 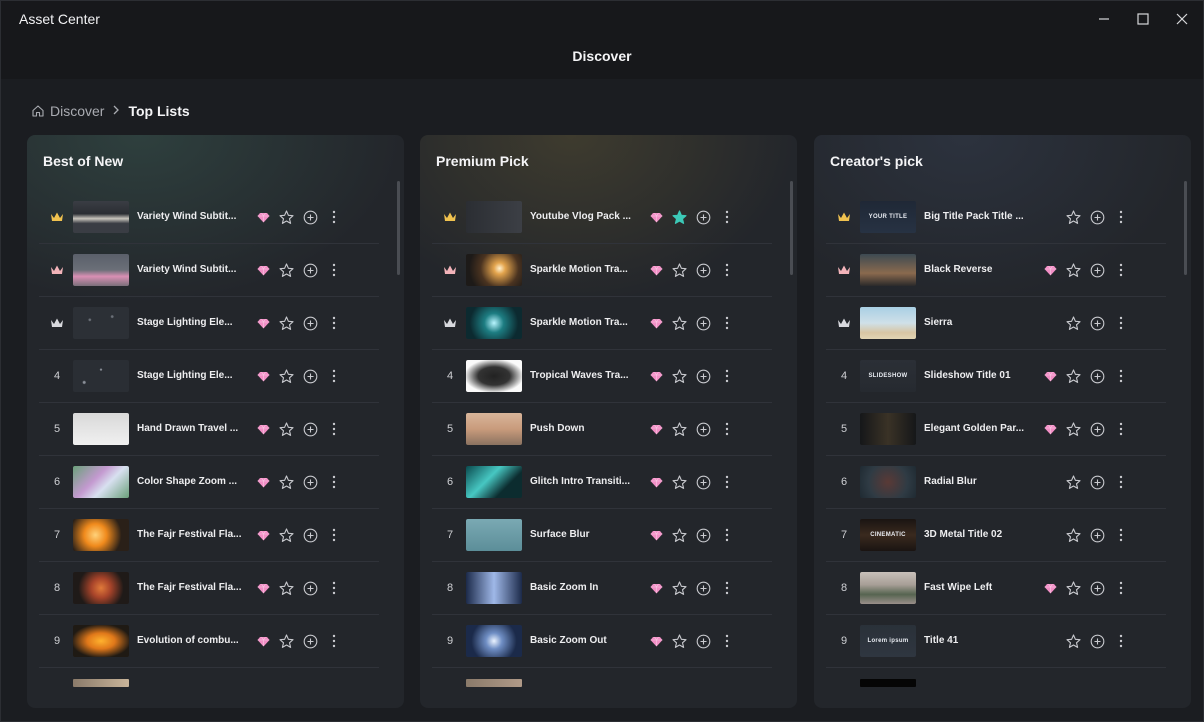 I want to click on thumbnail: CINEMATIC, so click(x=888, y=535).